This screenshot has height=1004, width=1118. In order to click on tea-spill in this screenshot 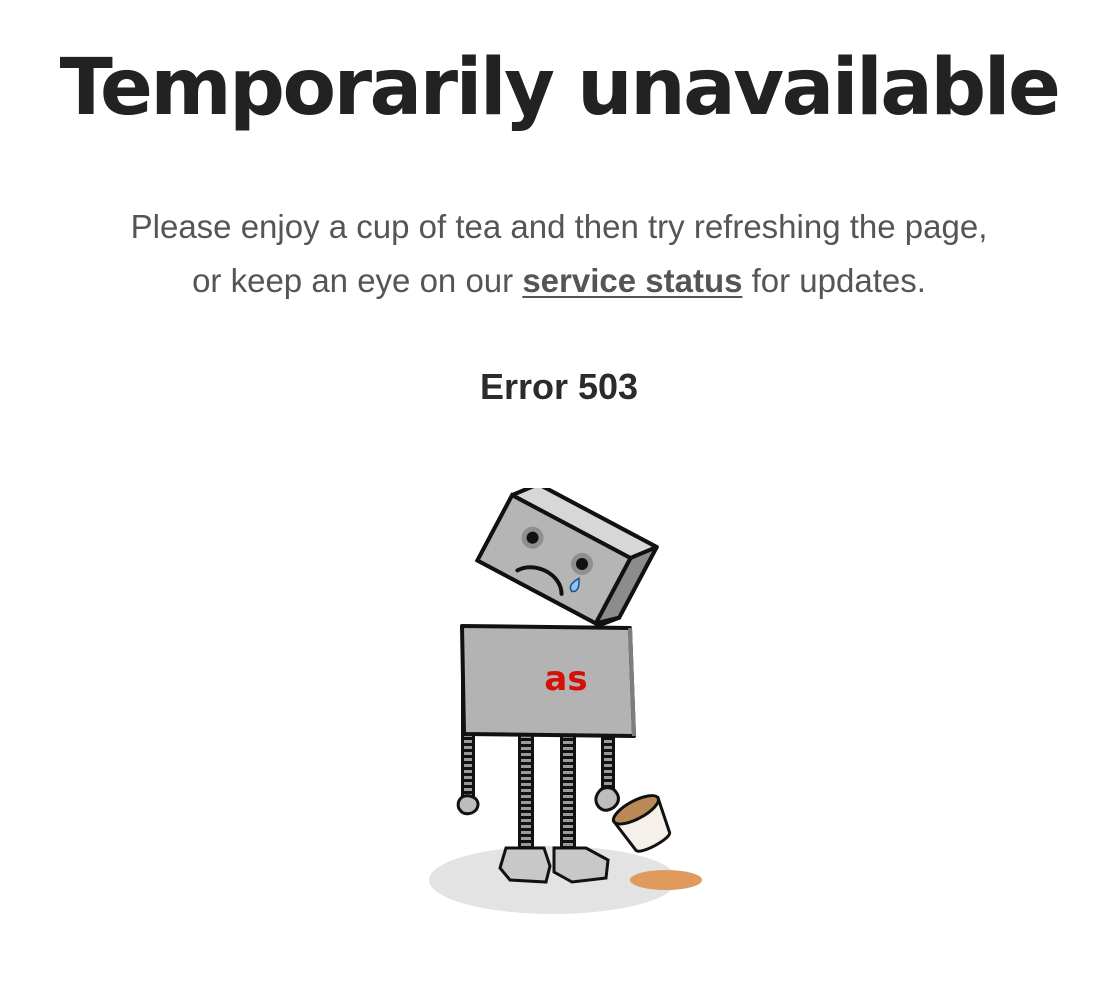, I will do `click(666, 880)`.